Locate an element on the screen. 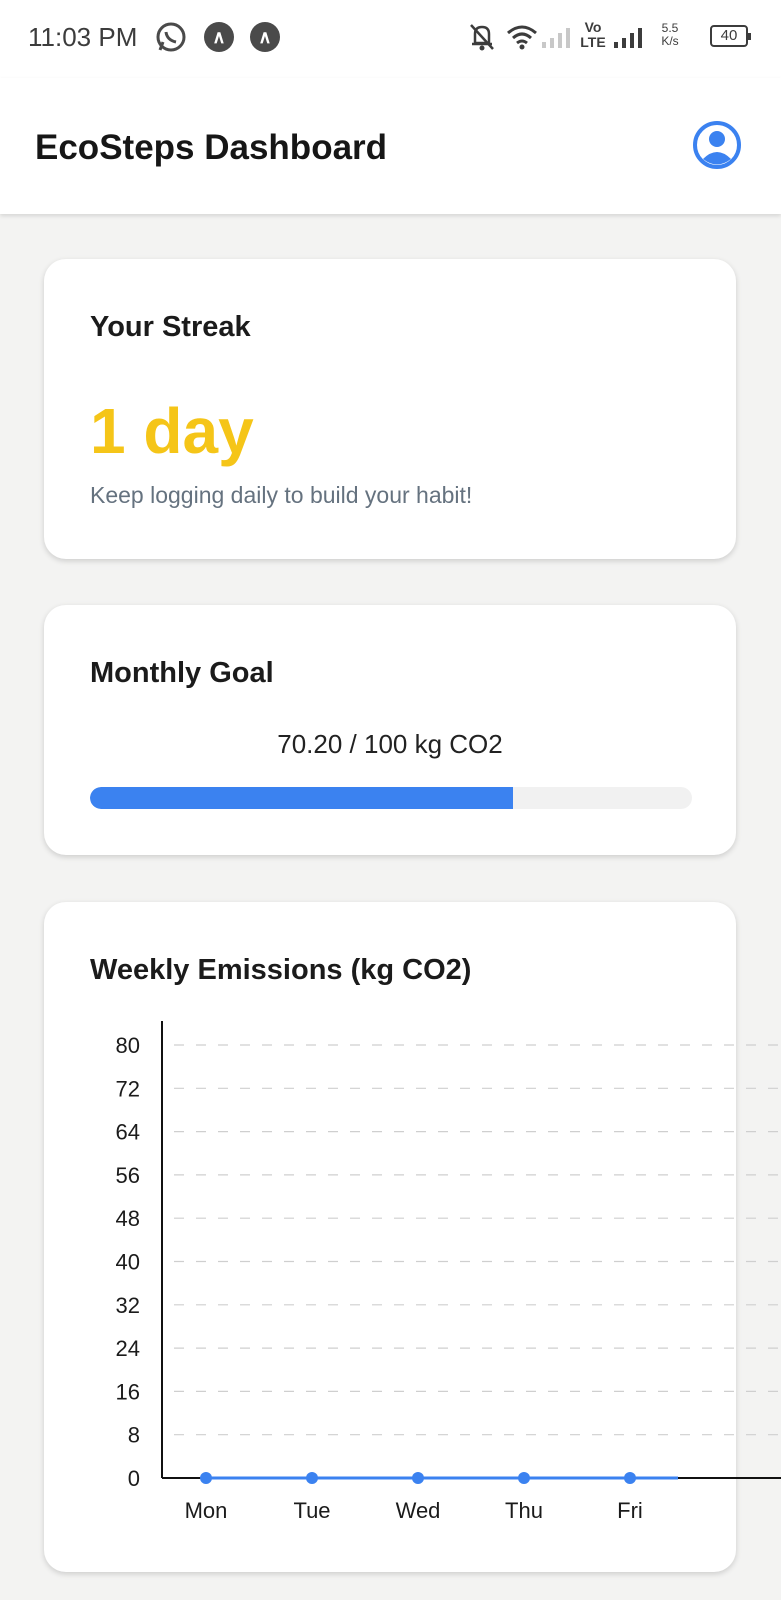 The image size is (781, 1600). bell-off-icon is located at coordinates (482, 39).